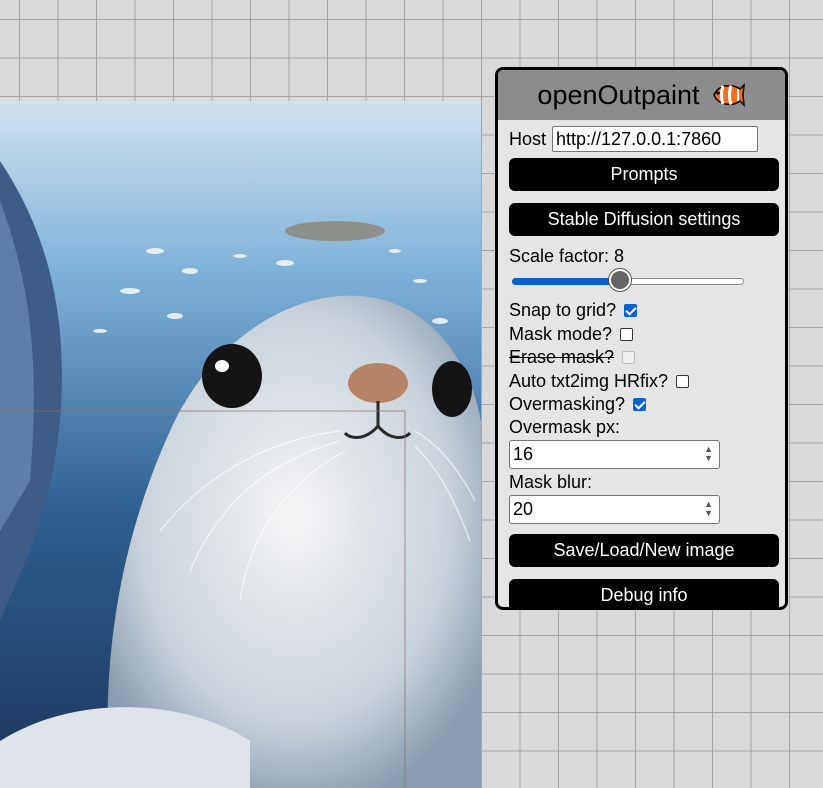 Image resolution: width=823 pixels, height=788 pixels. I want to click on app-title: openOutpaint, so click(618, 94).